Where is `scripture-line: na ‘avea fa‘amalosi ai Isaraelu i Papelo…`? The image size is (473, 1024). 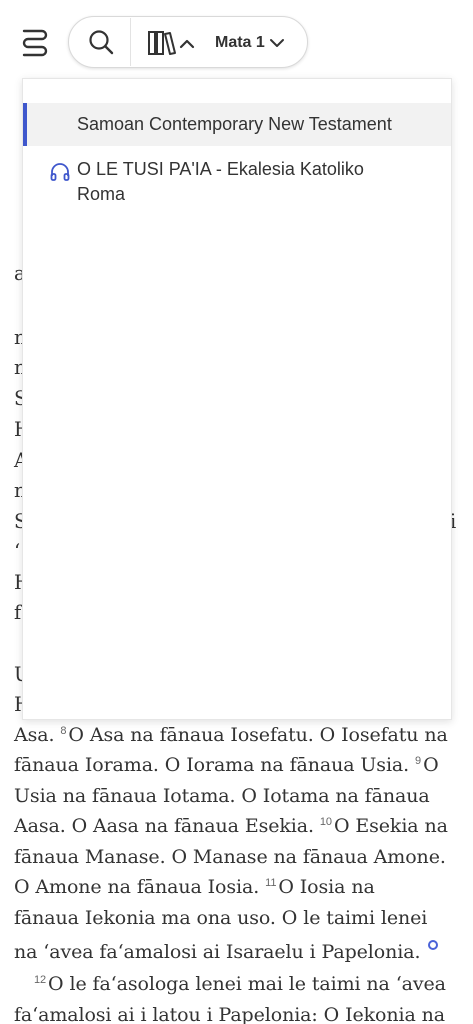
scripture-line: na ‘avea fa‘amalosi ai Isaraelu i Papelo… is located at coordinates (226, 951).